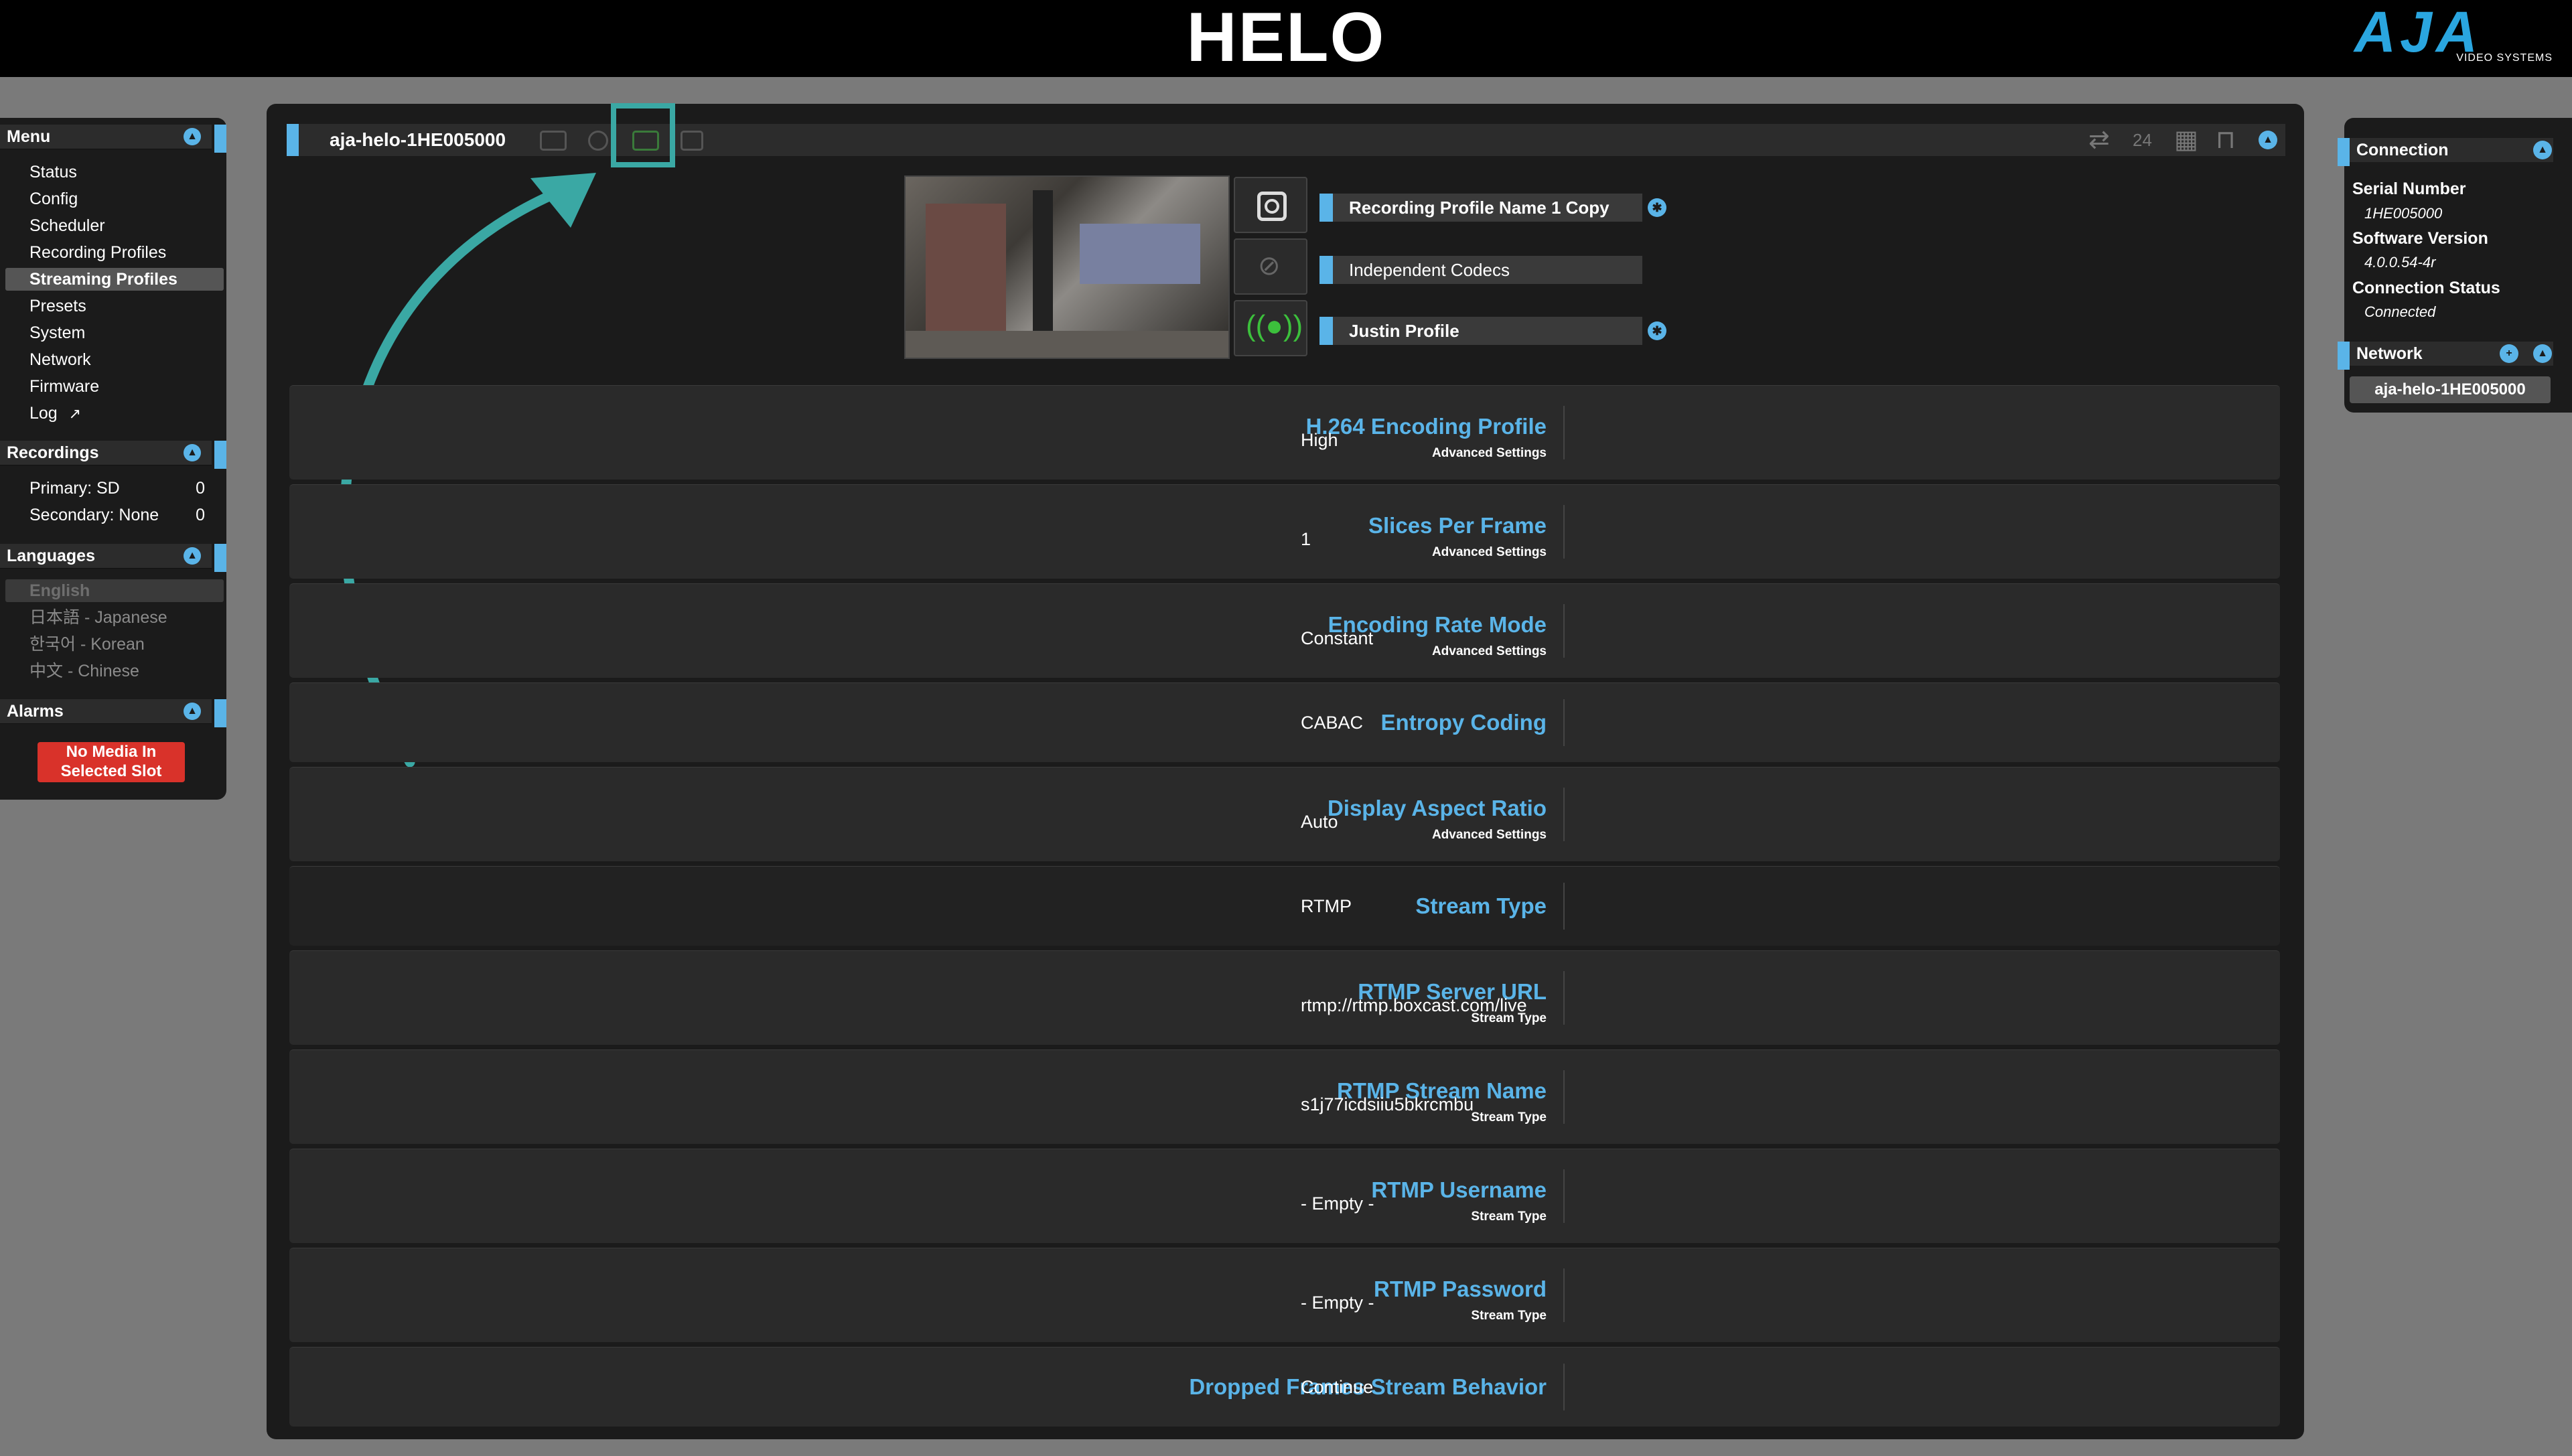 Image resolution: width=2572 pixels, height=1456 pixels. Describe the element at coordinates (1326, 208) in the screenshot. I see `recording-profile-tab` at that location.